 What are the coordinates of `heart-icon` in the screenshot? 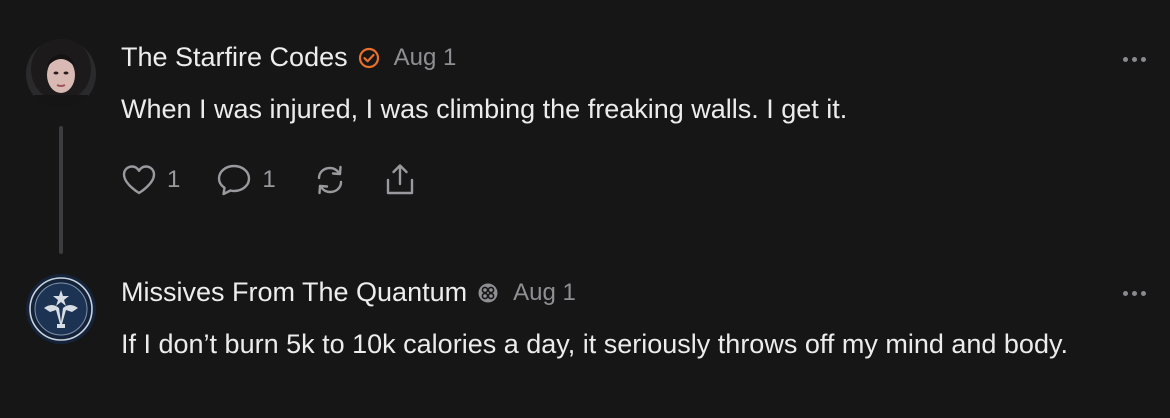 It's located at (139, 180).